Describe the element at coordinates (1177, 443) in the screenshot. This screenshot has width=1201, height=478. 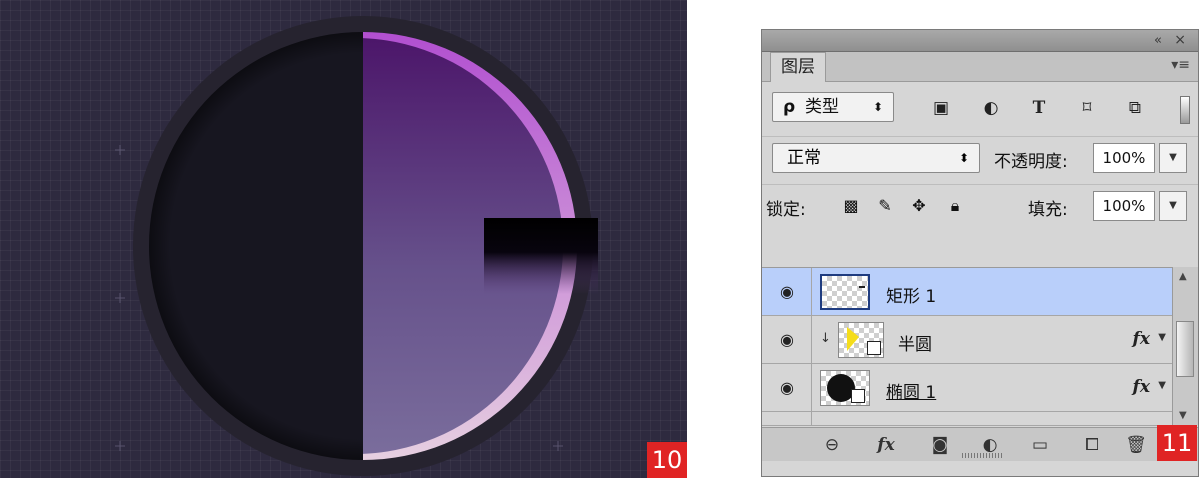
I see `step-badge: 11` at that location.